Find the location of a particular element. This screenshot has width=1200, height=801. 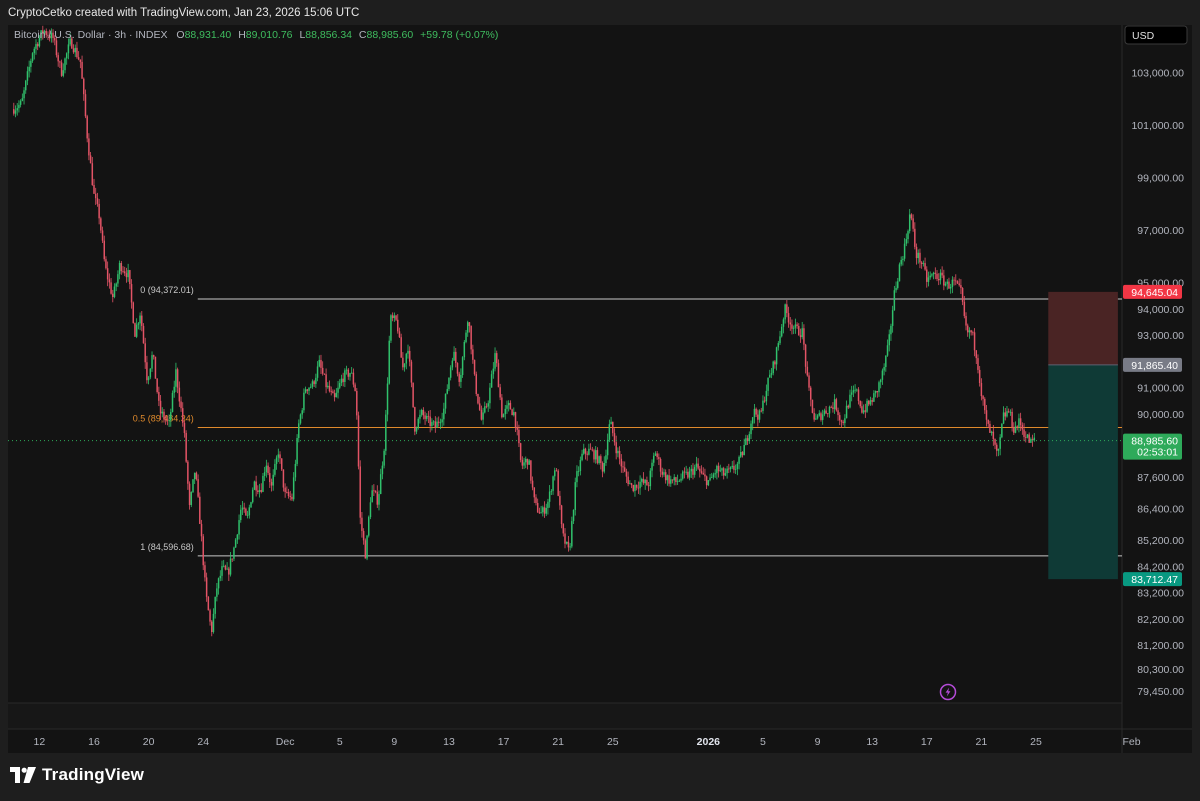

target-price-label: 83,712.47 is located at coordinates (1152, 579).